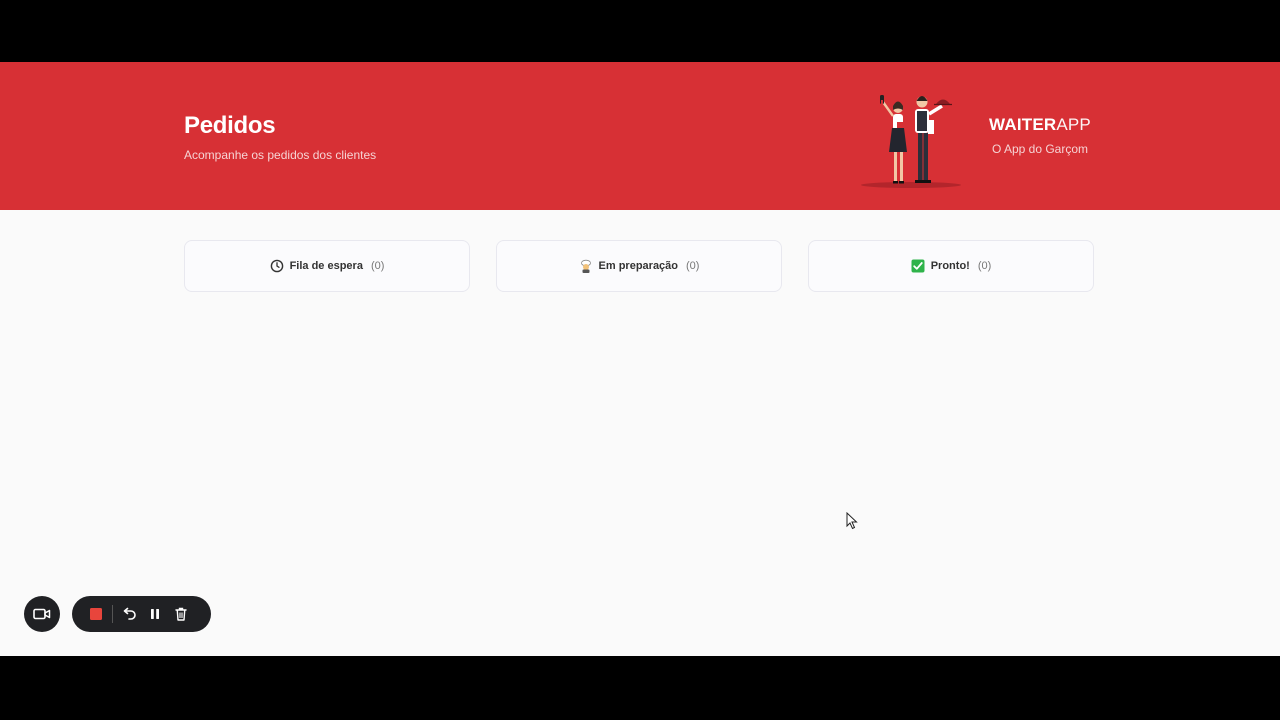 The height and width of the screenshot is (720, 1280). I want to click on column-waiting: Fila de espera (0), so click(327, 266).